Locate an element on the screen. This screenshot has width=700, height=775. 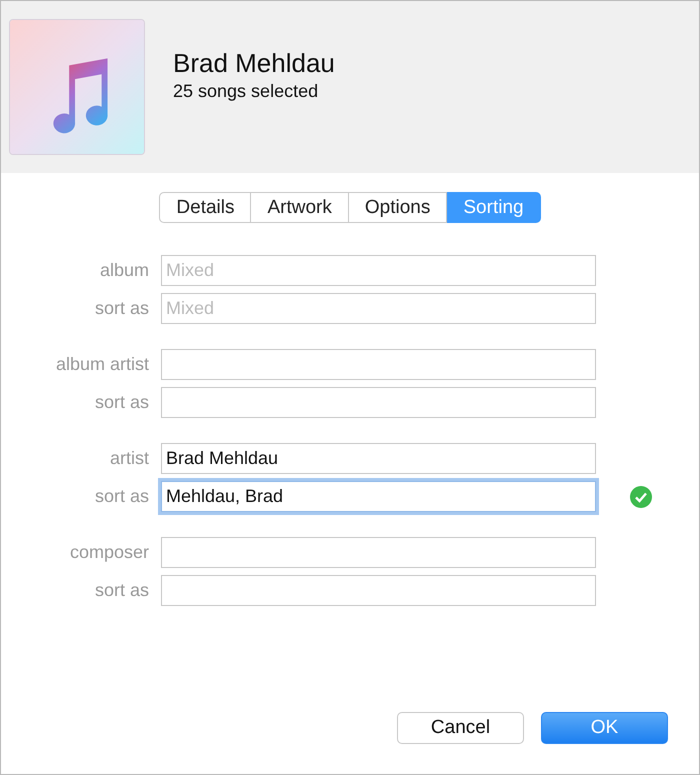
selection-count: 25 songs selected is located at coordinates (246, 92).